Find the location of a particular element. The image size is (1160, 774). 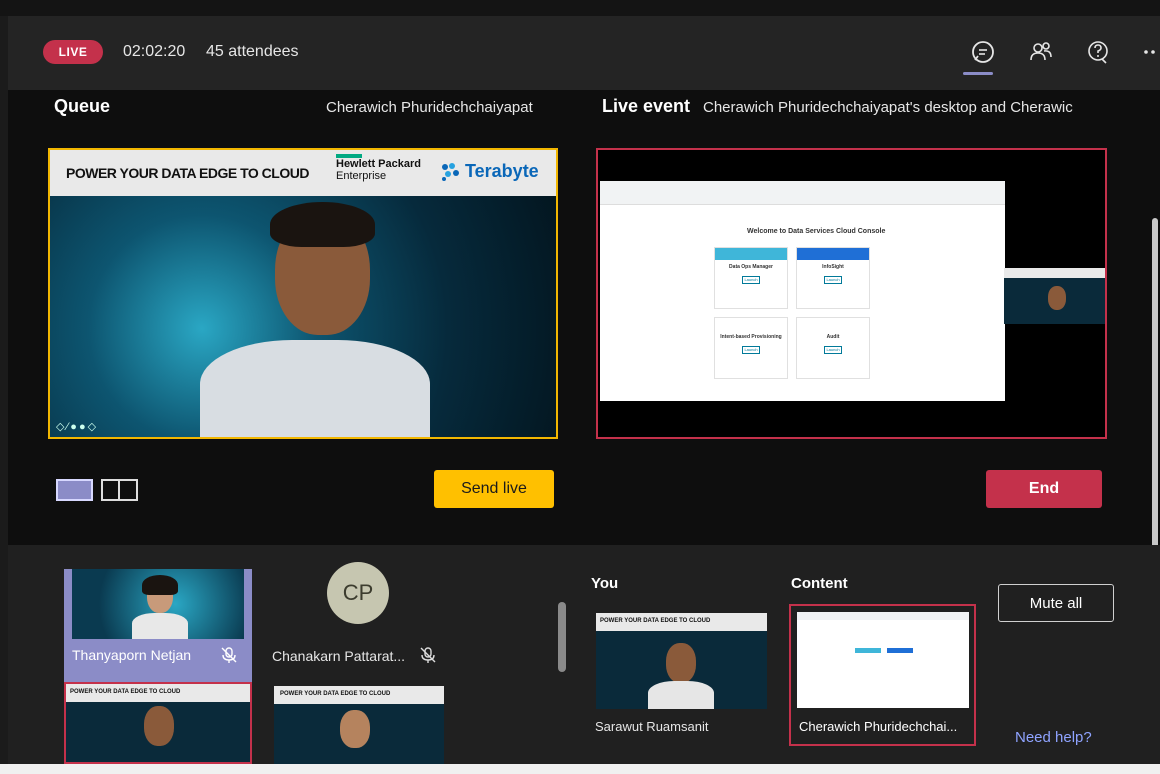

desktop-welcome-text: Welcome to Data Services Cloud Console is located at coordinates (816, 231).